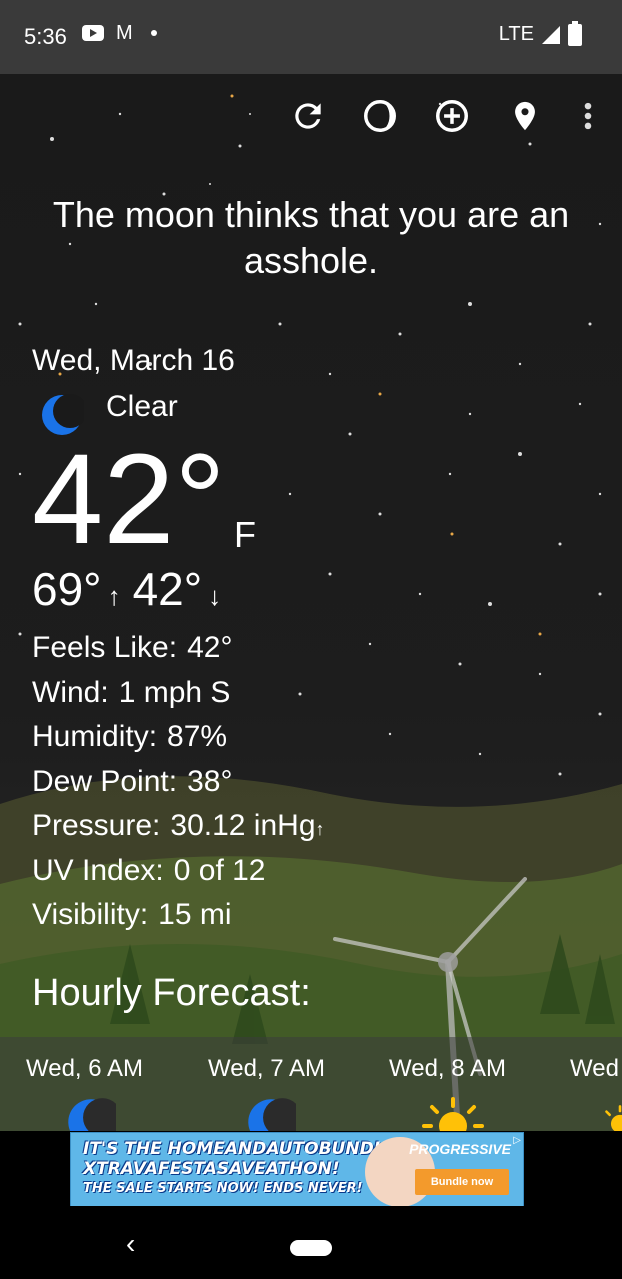 Image resolution: width=622 pixels, height=1279 pixels. What do you see at coordinates (197, 736) in the screenshot?
I see `detail-value: 87%` at bounding box center [197, 736].